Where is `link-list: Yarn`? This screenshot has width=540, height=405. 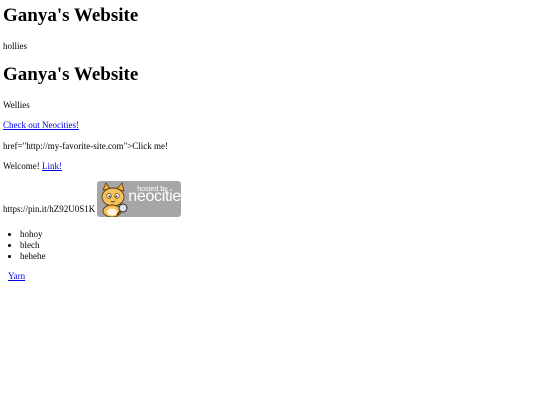
link-list: Yarn is located at coordinates (12, 276).